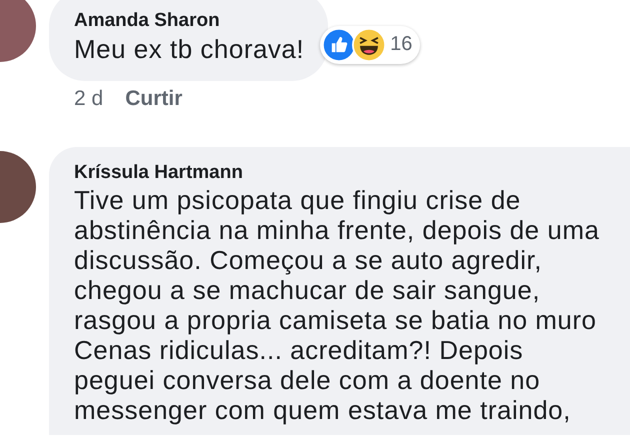 This screenshot has height=443, width=630. What do you see at coordinates (89, 99) in the screenshot?
I see `timestamp: 2 d` at bounding box center [89, 99].